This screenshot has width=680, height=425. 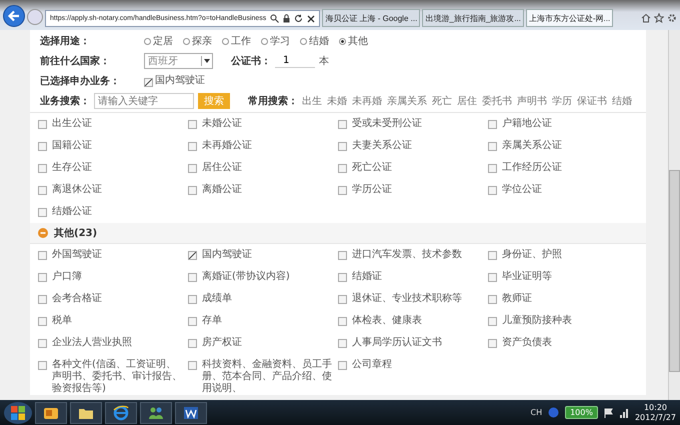 What do you see at coordinates (646, 18) in the screenshot?
I see `home-icon` at bounding box center [646, 18].